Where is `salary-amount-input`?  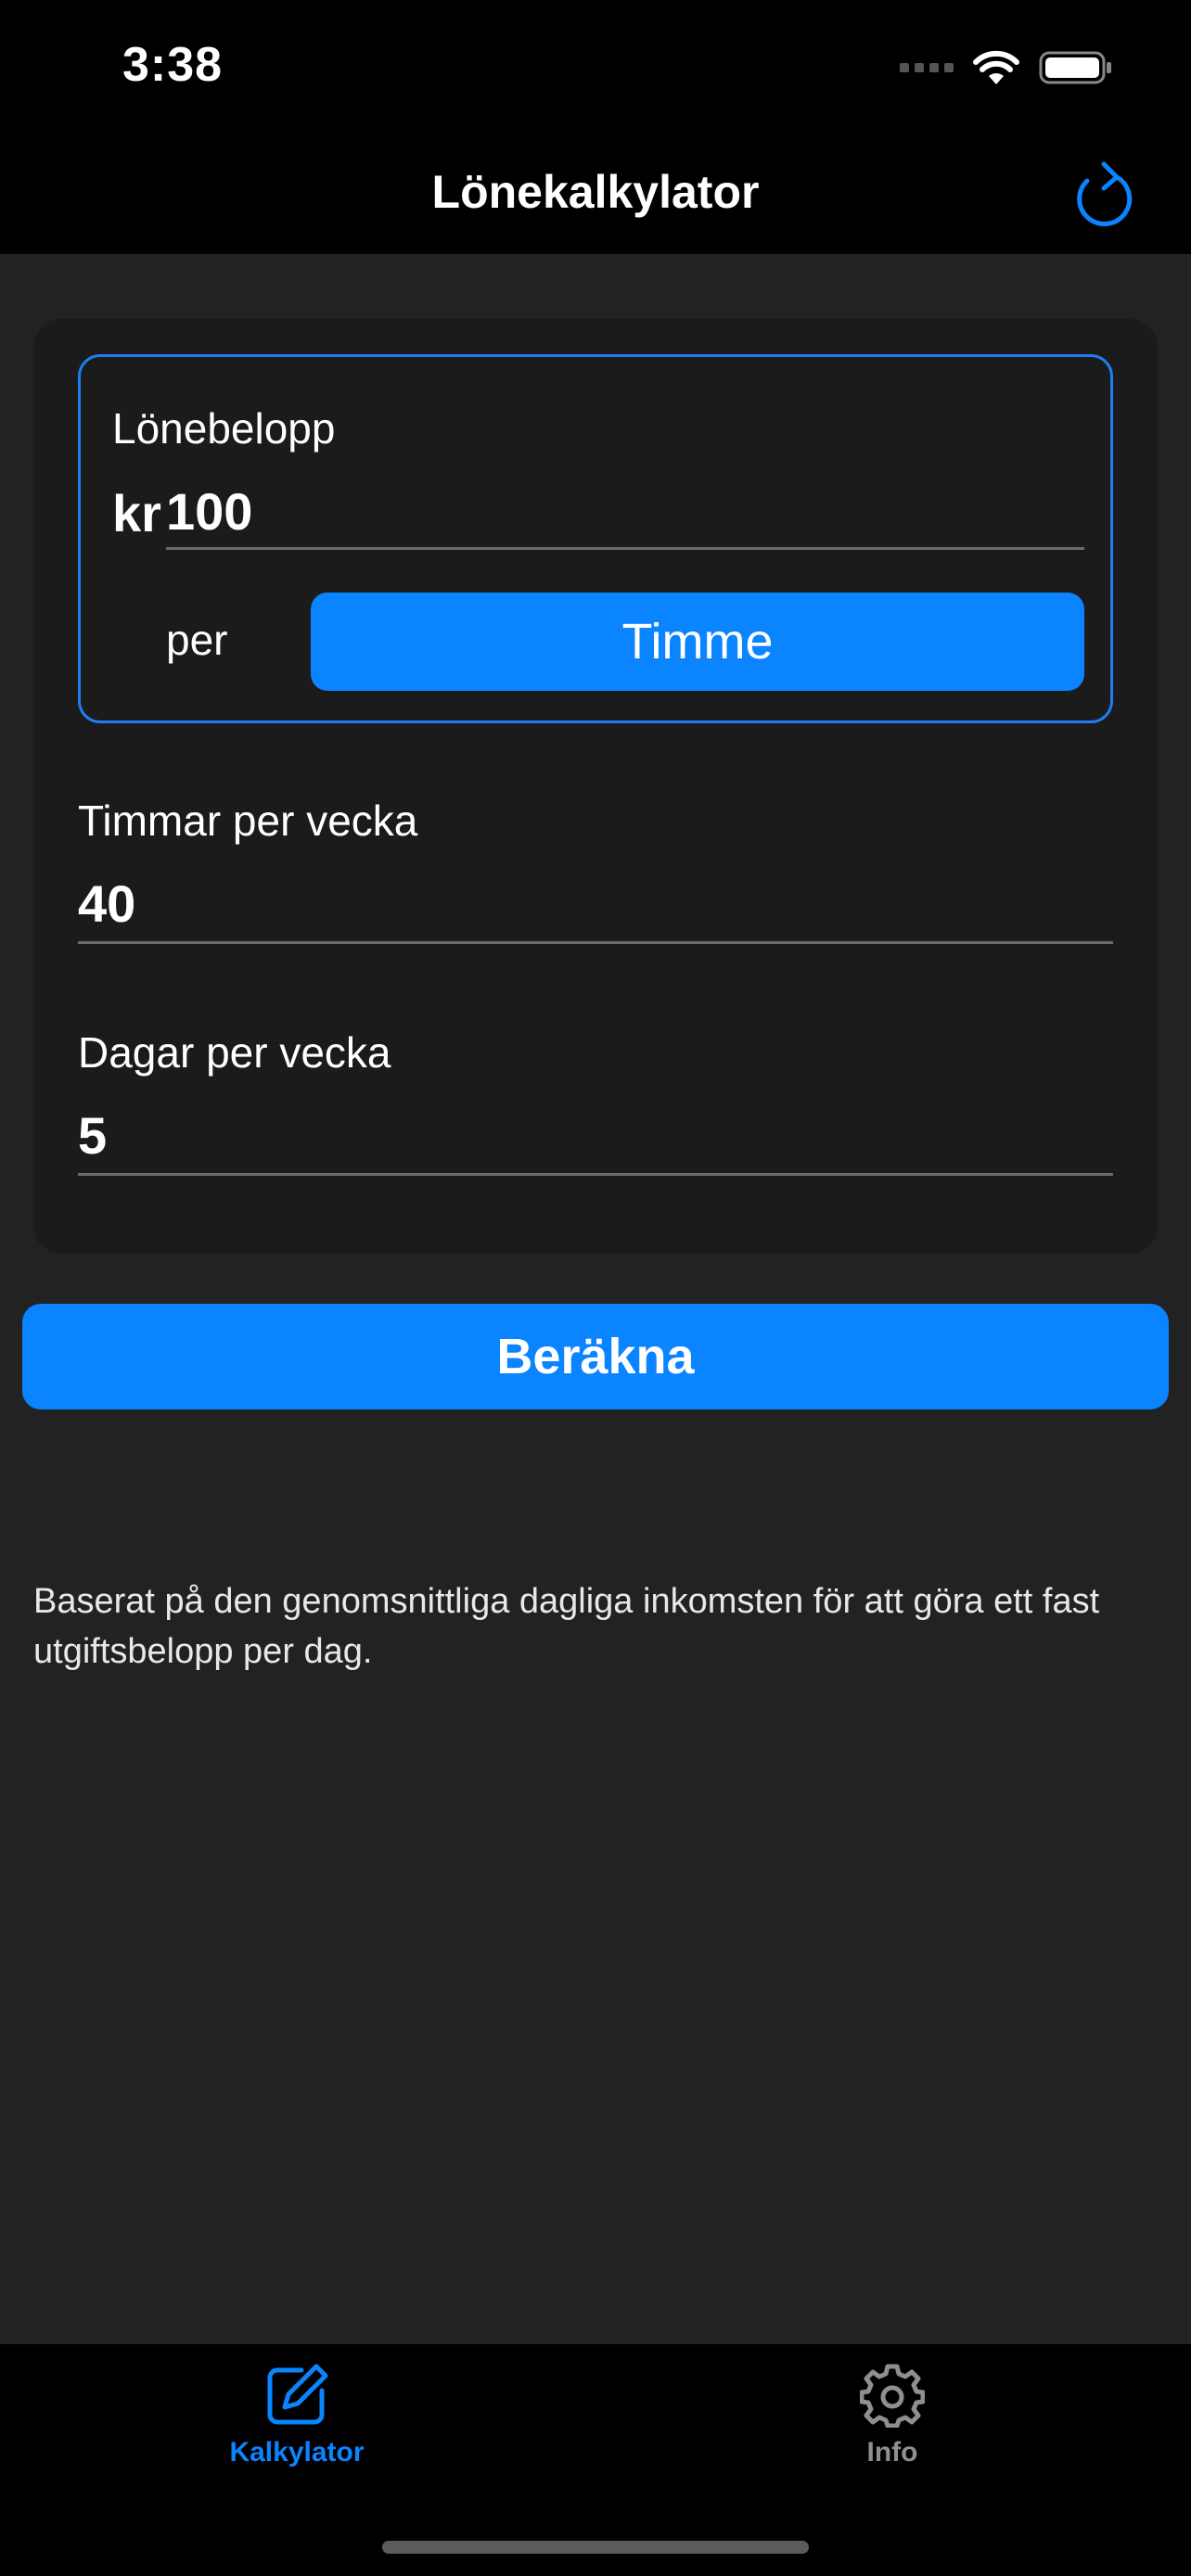 salary-amount-input is located at coordinates (625, 513).